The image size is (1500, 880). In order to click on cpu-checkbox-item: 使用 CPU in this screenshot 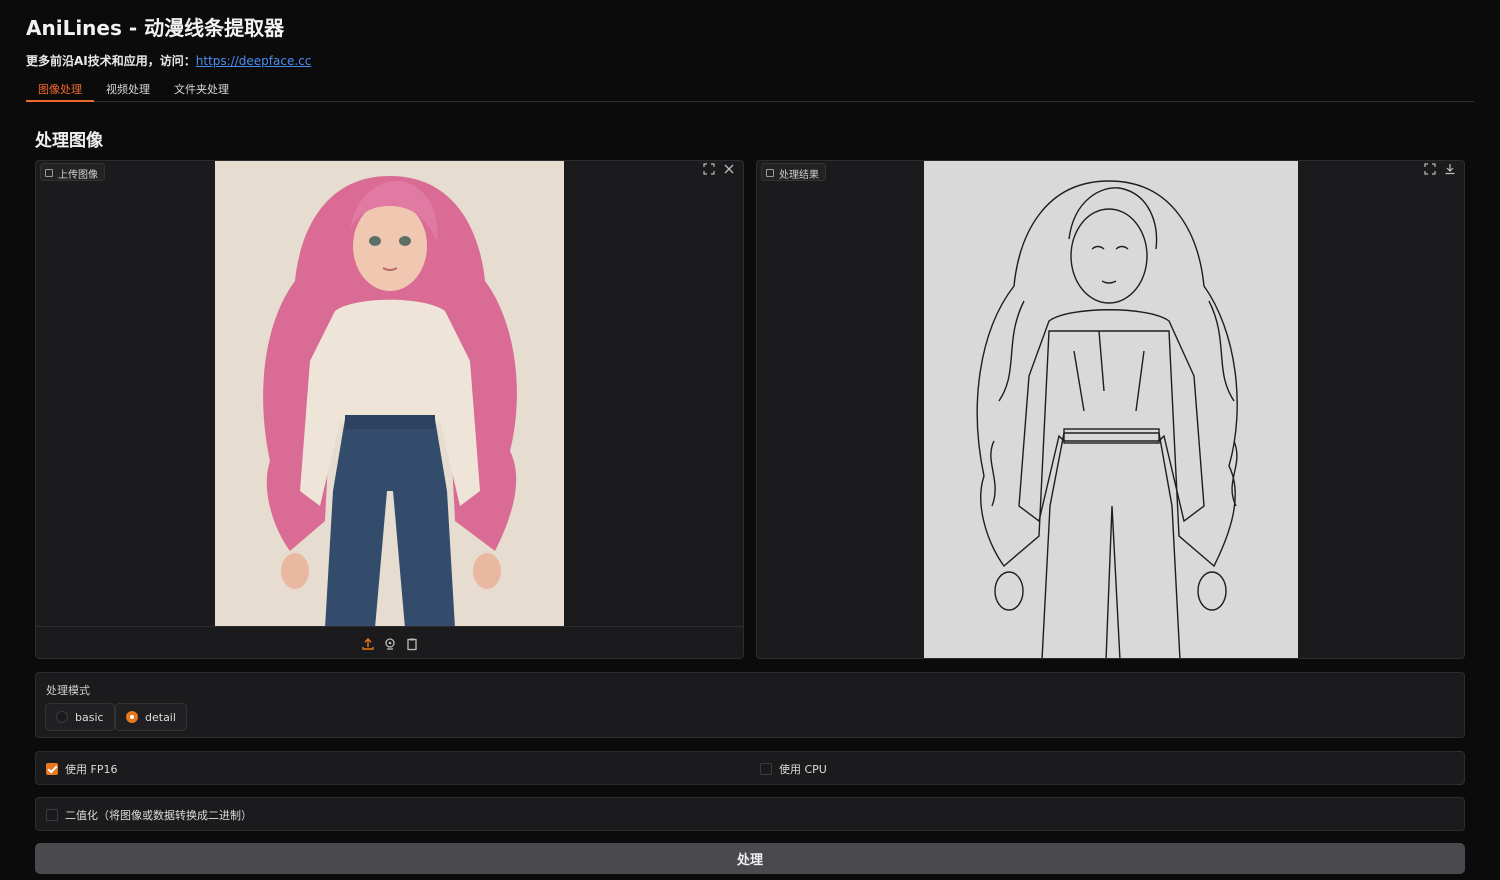, I will do `click(793, 769)`.